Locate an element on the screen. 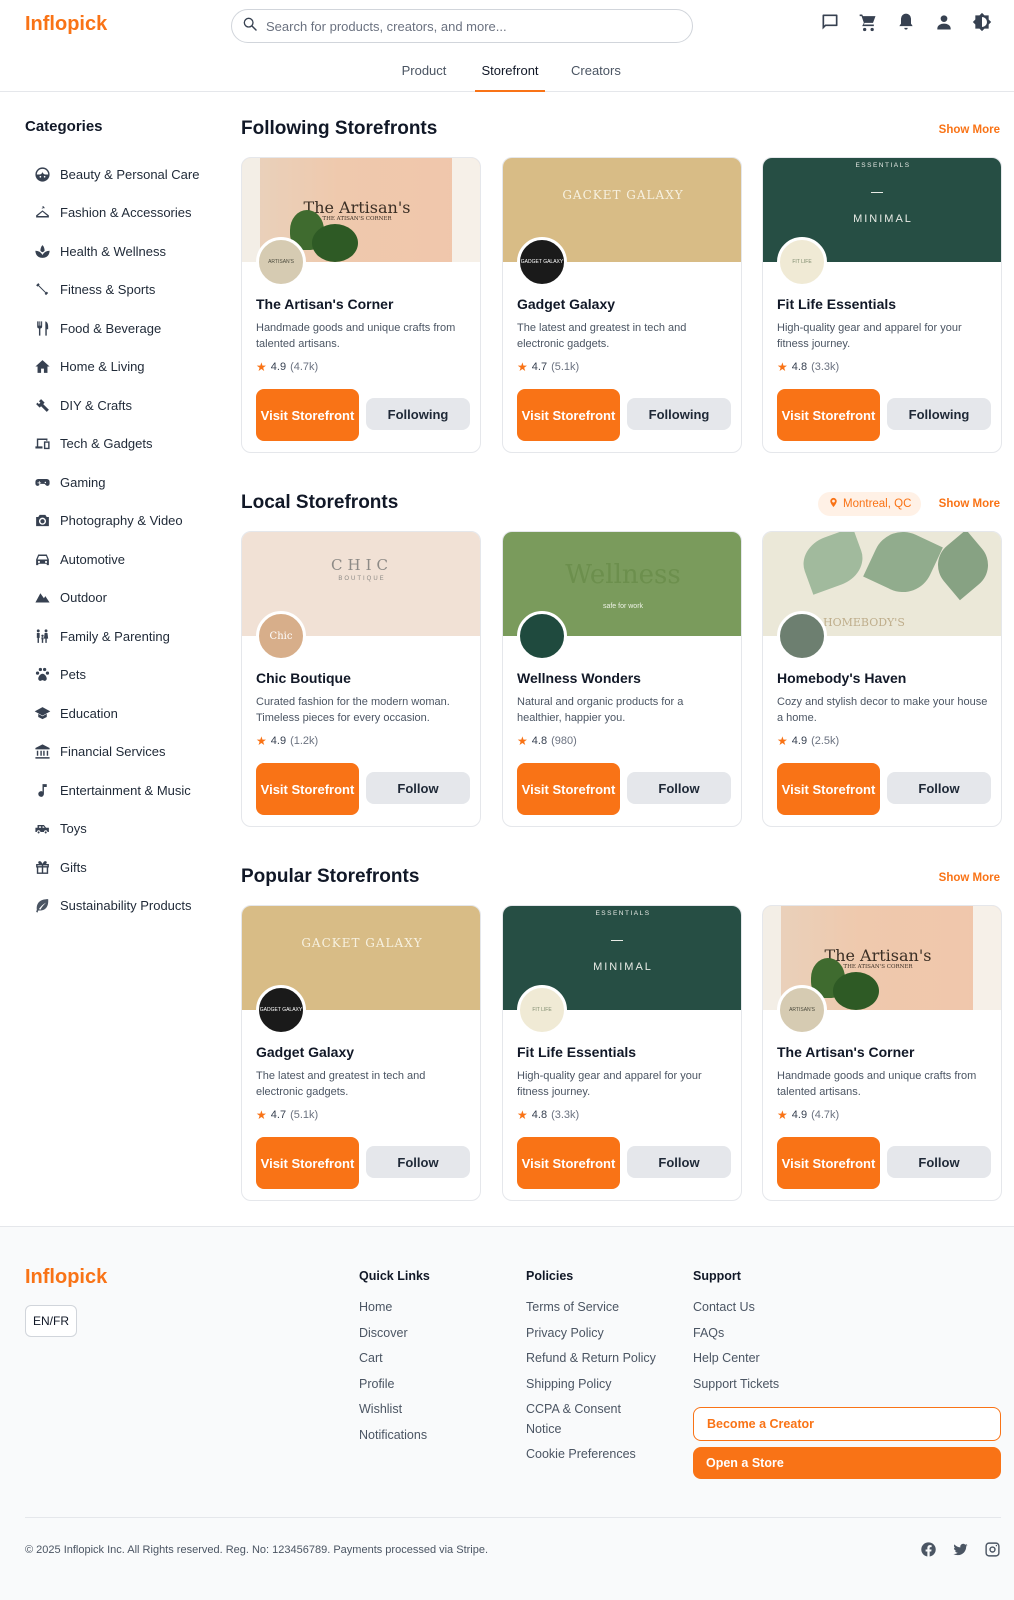 This screenshot has width=1014, height=1600. location-badge: Montreal, QC is located at coordinates (870, 504).